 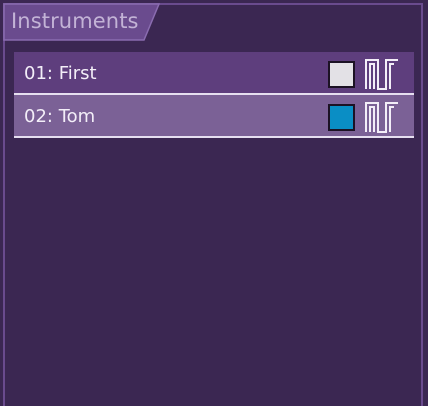 What do you see at coordinates (60, 73) in the screenshot?
I see `instrument-name: 01: First` at bounding box center [60, 73].